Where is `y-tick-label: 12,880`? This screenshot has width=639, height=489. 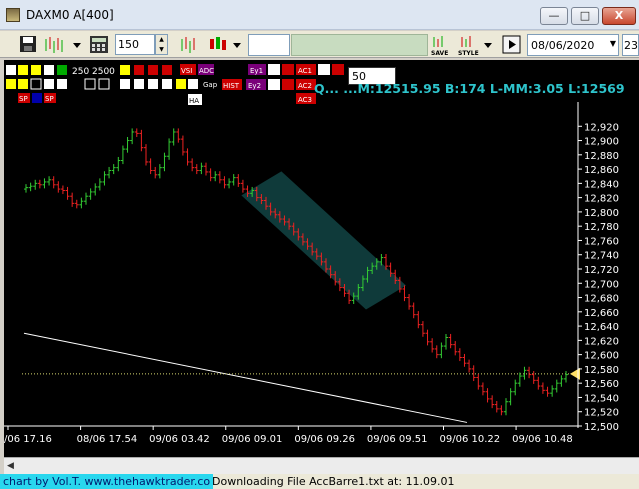 y-tick-label: 12,880 is located at coordinates (601, 156).